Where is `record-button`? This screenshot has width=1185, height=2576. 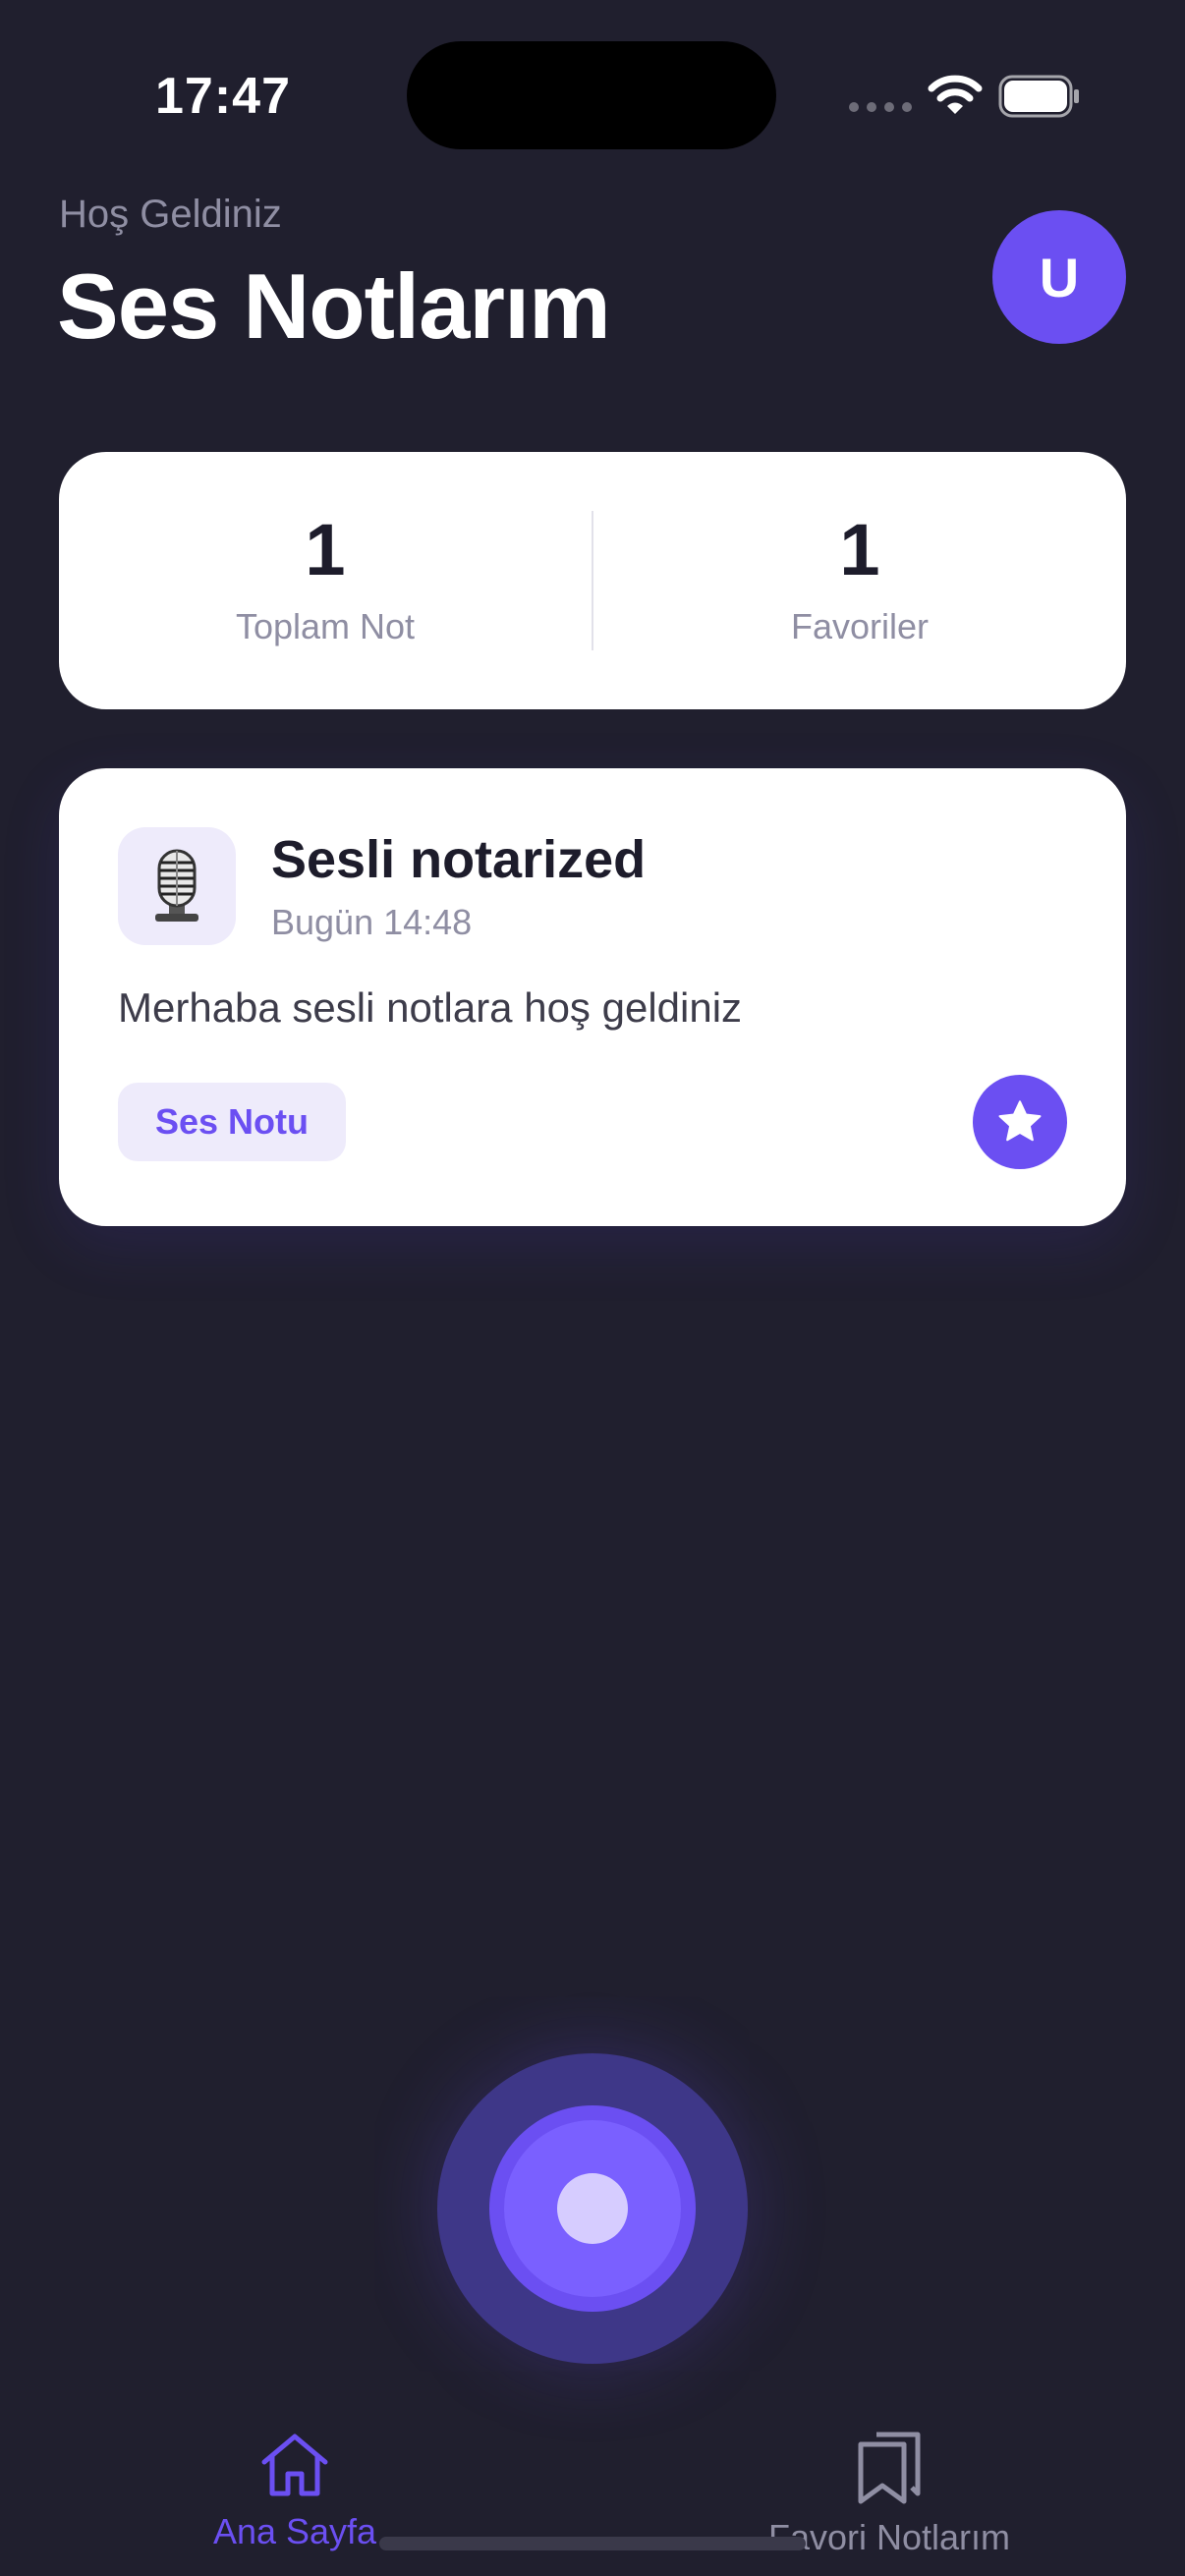 record-button is located at coordinates (592, 2208).